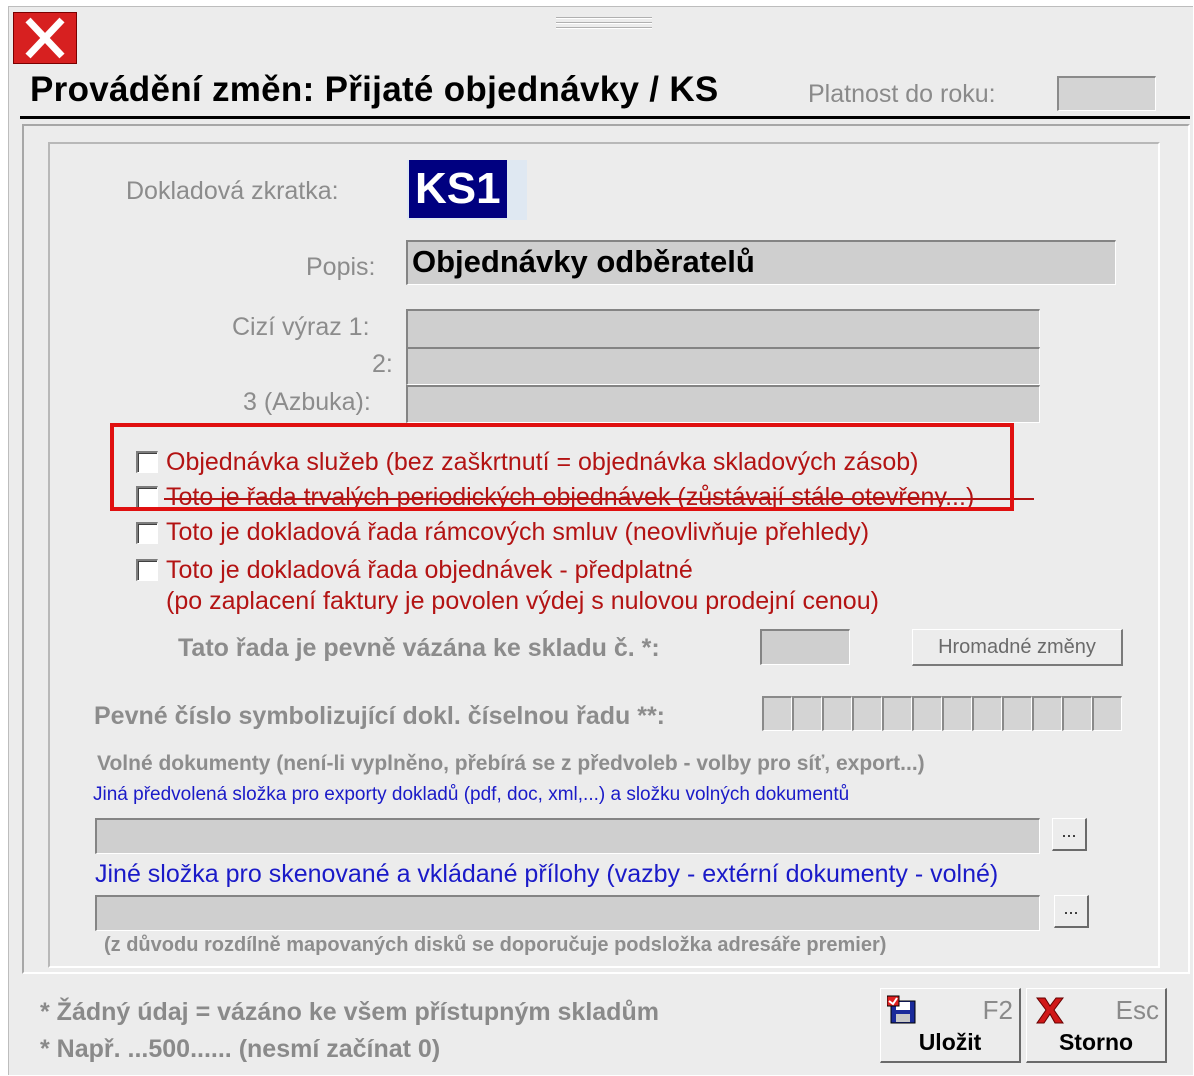 Image resolution: width=1194 pixels, height=1076 pixels. What do you see at coordinates (723, 404) in the screenshot?
I see `cizi-vyraz-3-field` at bounding box center [723, 404].